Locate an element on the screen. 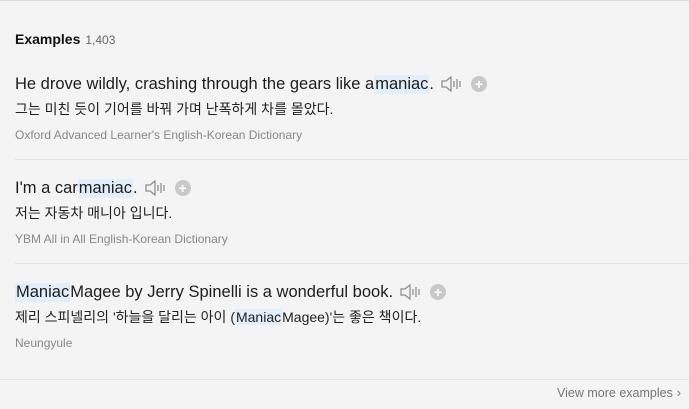  examples-count: 1,403 is located at coordinates (100, 40).